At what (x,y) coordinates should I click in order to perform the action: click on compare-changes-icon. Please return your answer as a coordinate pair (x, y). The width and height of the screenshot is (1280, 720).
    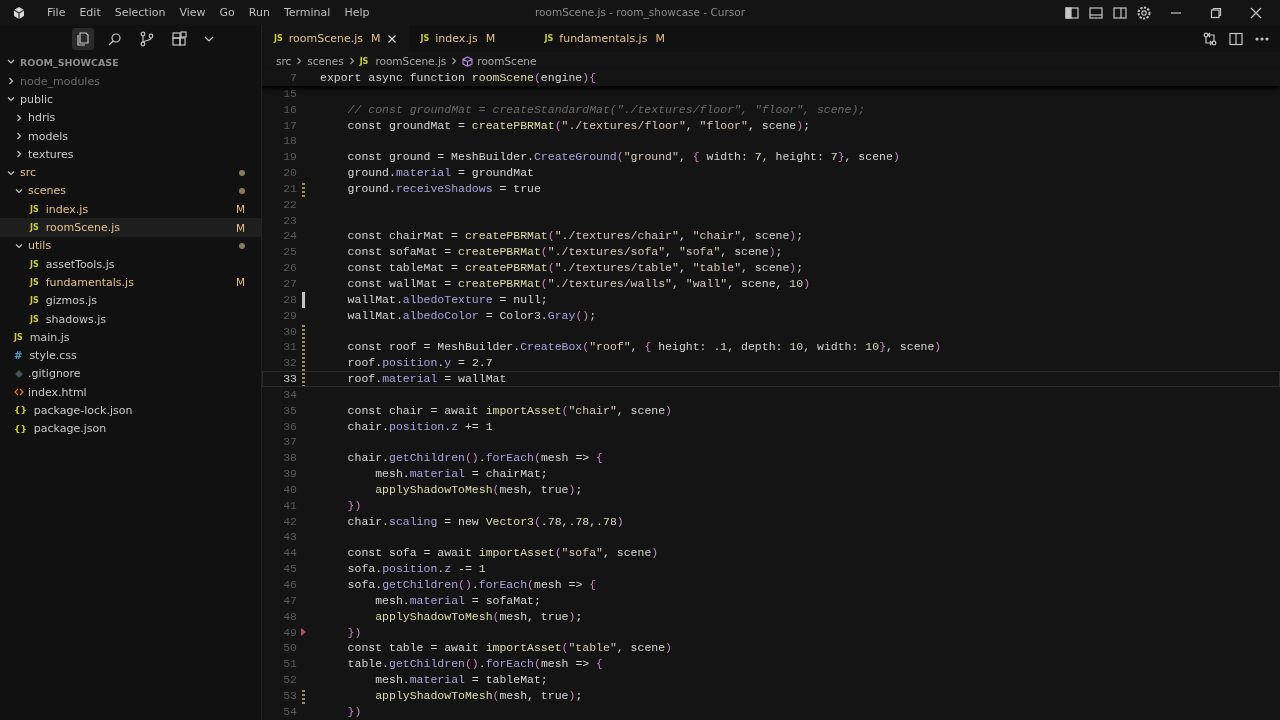
    Looking at the image, I should click on (1210, 38).